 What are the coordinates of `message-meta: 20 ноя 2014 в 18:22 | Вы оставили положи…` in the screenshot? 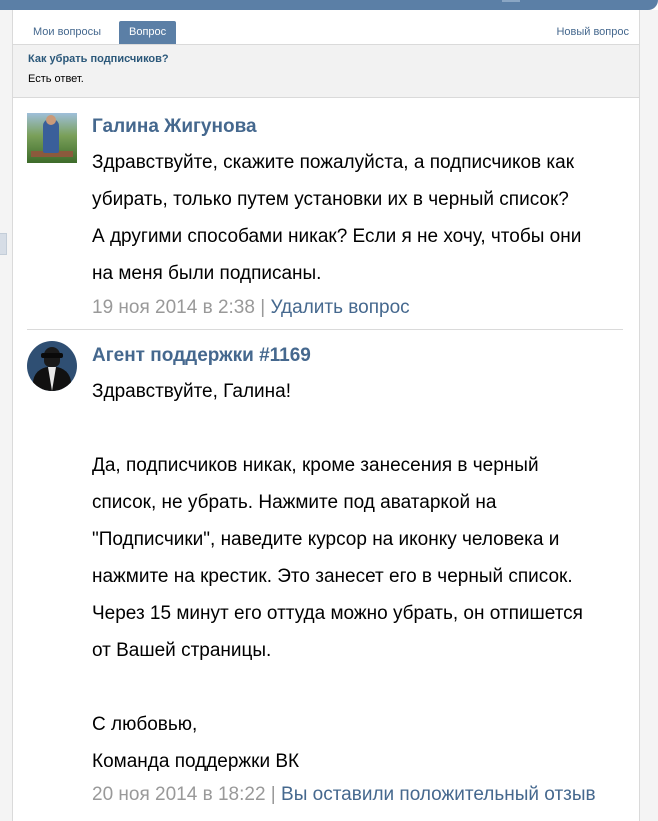 It's located at (344, 795).